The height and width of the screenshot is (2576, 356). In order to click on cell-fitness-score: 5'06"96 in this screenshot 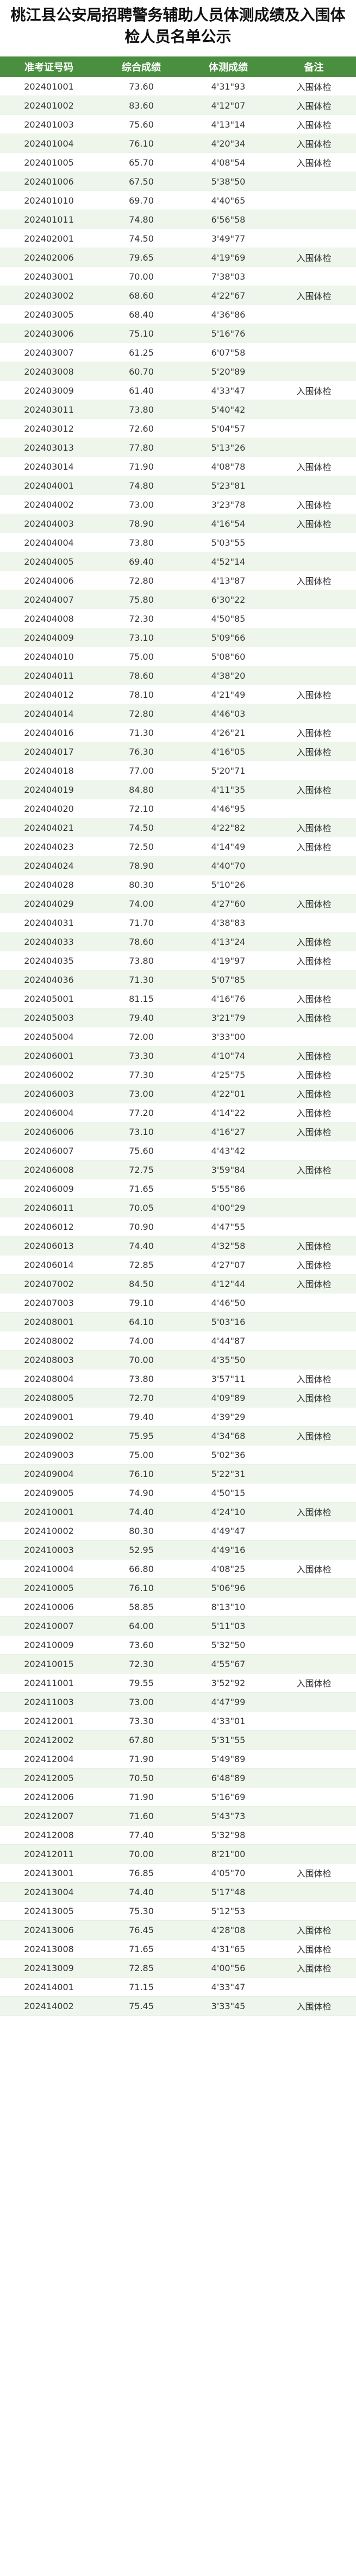, I will do `click(228, 1588)`.